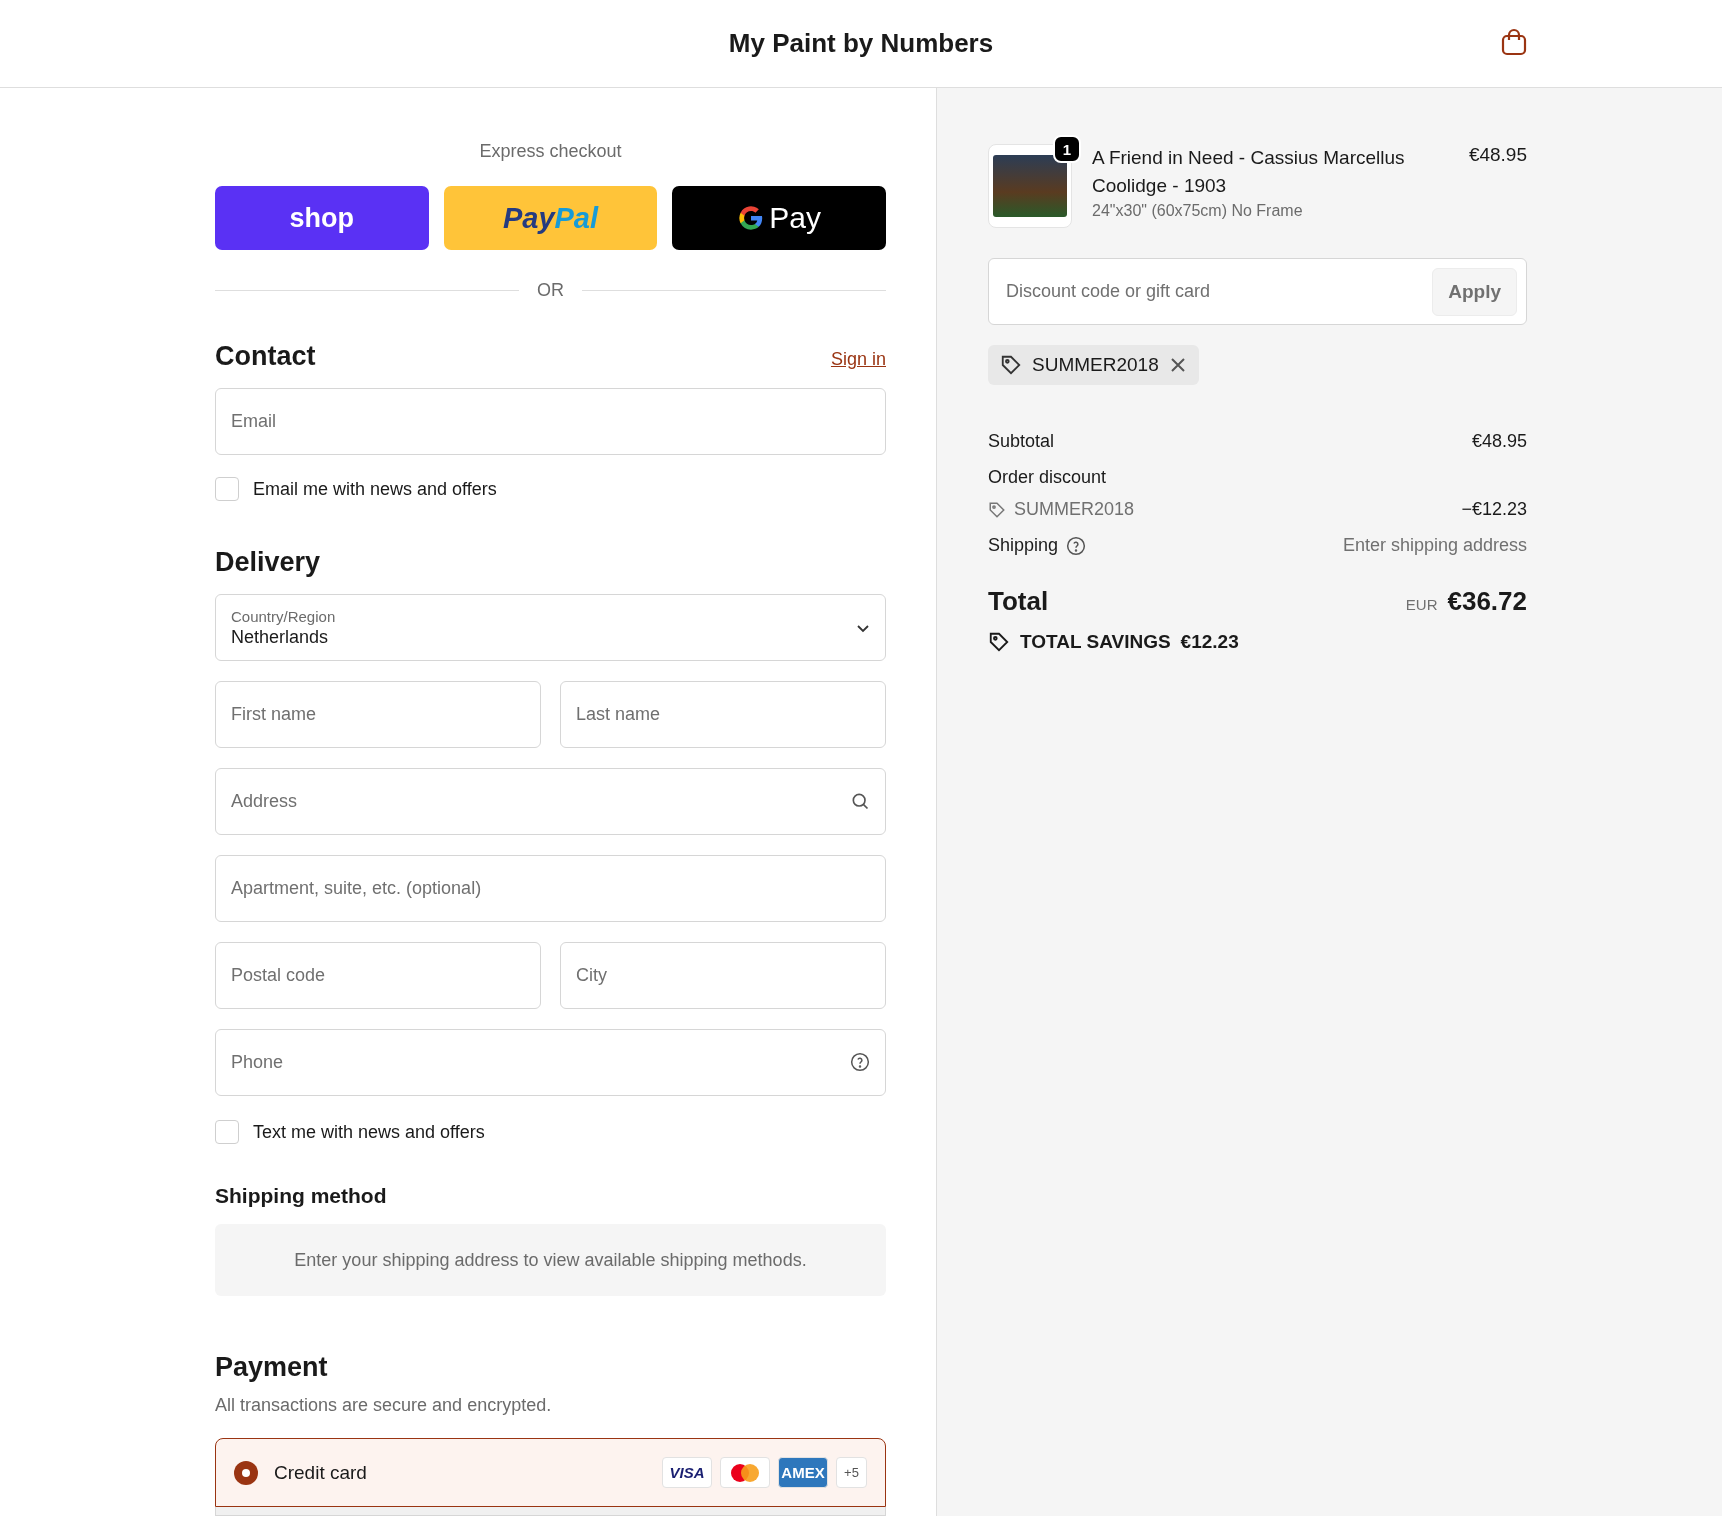 The height and width of the screenshot is (1516, 1722). What do you see at coordinates (378, 714) in the screenshot?
I see `input-field: First name` at bounding box center [378, 714].